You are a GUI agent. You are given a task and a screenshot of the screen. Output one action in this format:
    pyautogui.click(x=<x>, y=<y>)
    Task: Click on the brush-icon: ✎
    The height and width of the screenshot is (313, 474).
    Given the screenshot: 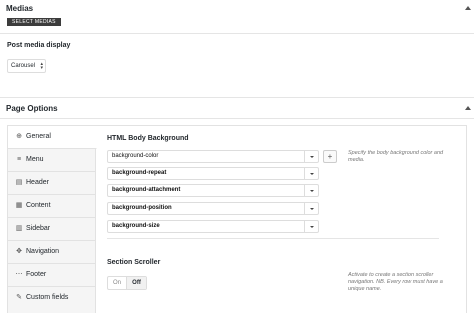 What is the action you would take?
    pyautogui.click(x=19, y=297)
    